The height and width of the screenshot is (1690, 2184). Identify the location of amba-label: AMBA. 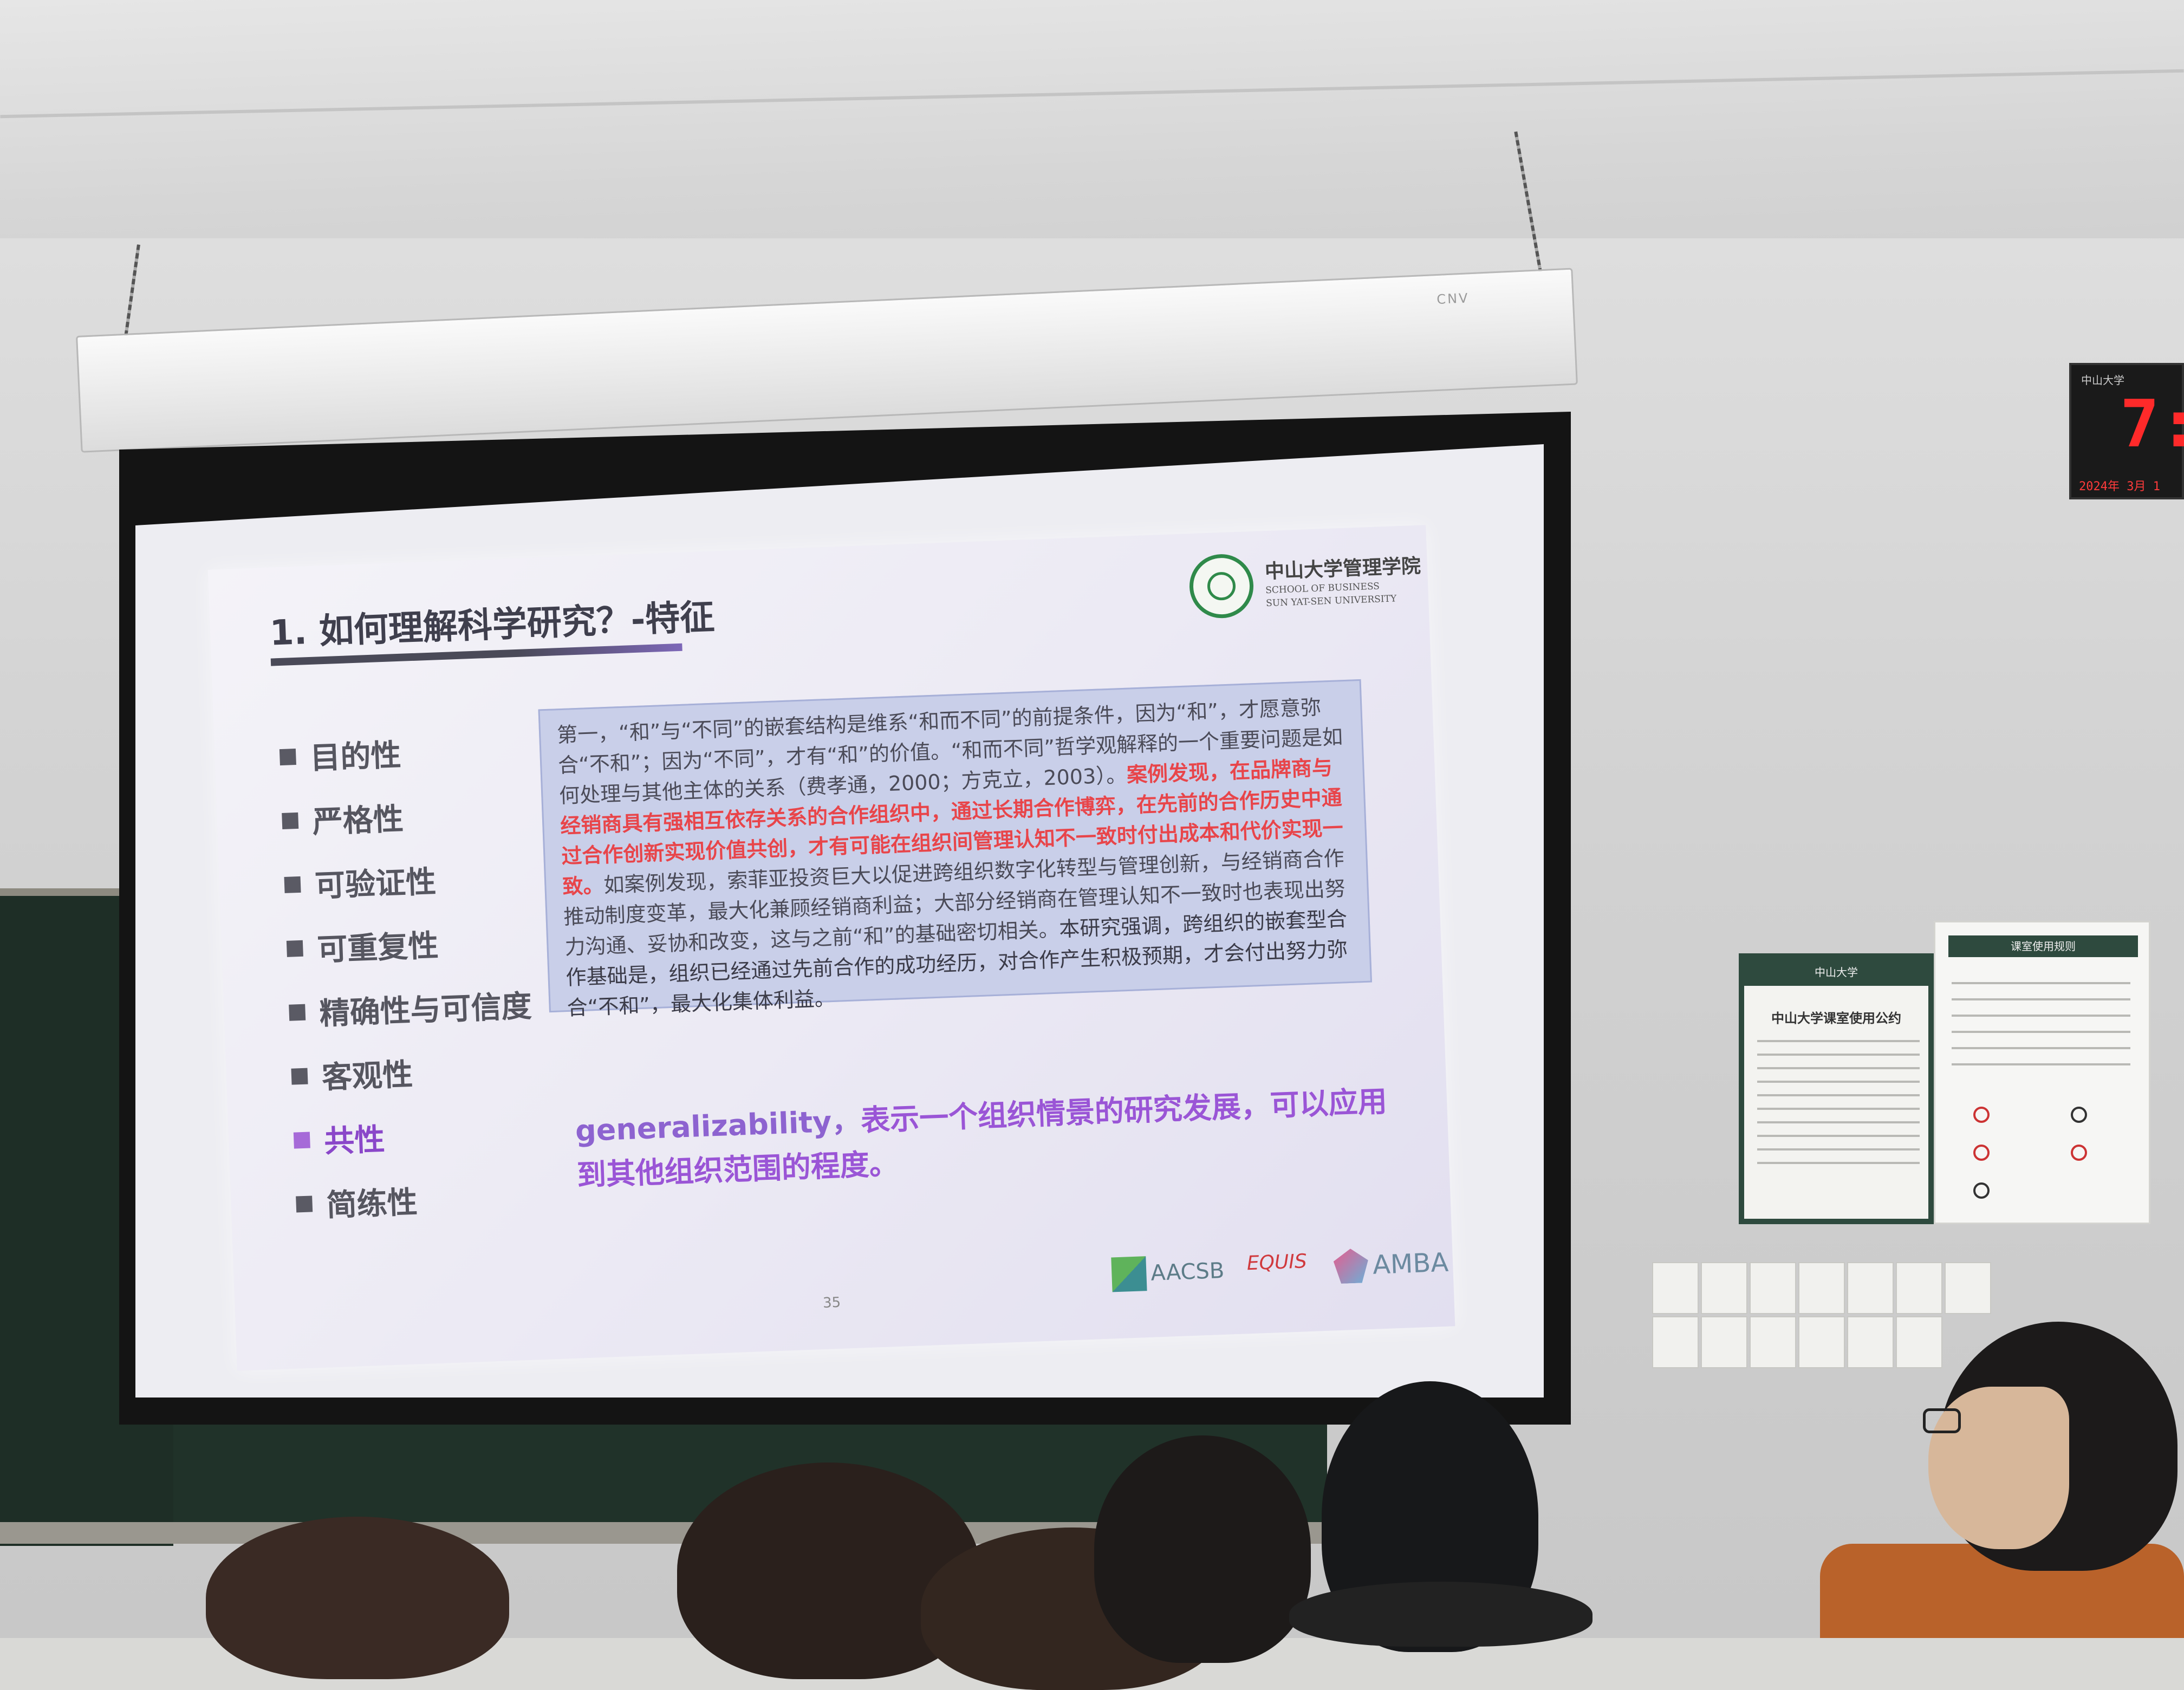
(1411, 1263).